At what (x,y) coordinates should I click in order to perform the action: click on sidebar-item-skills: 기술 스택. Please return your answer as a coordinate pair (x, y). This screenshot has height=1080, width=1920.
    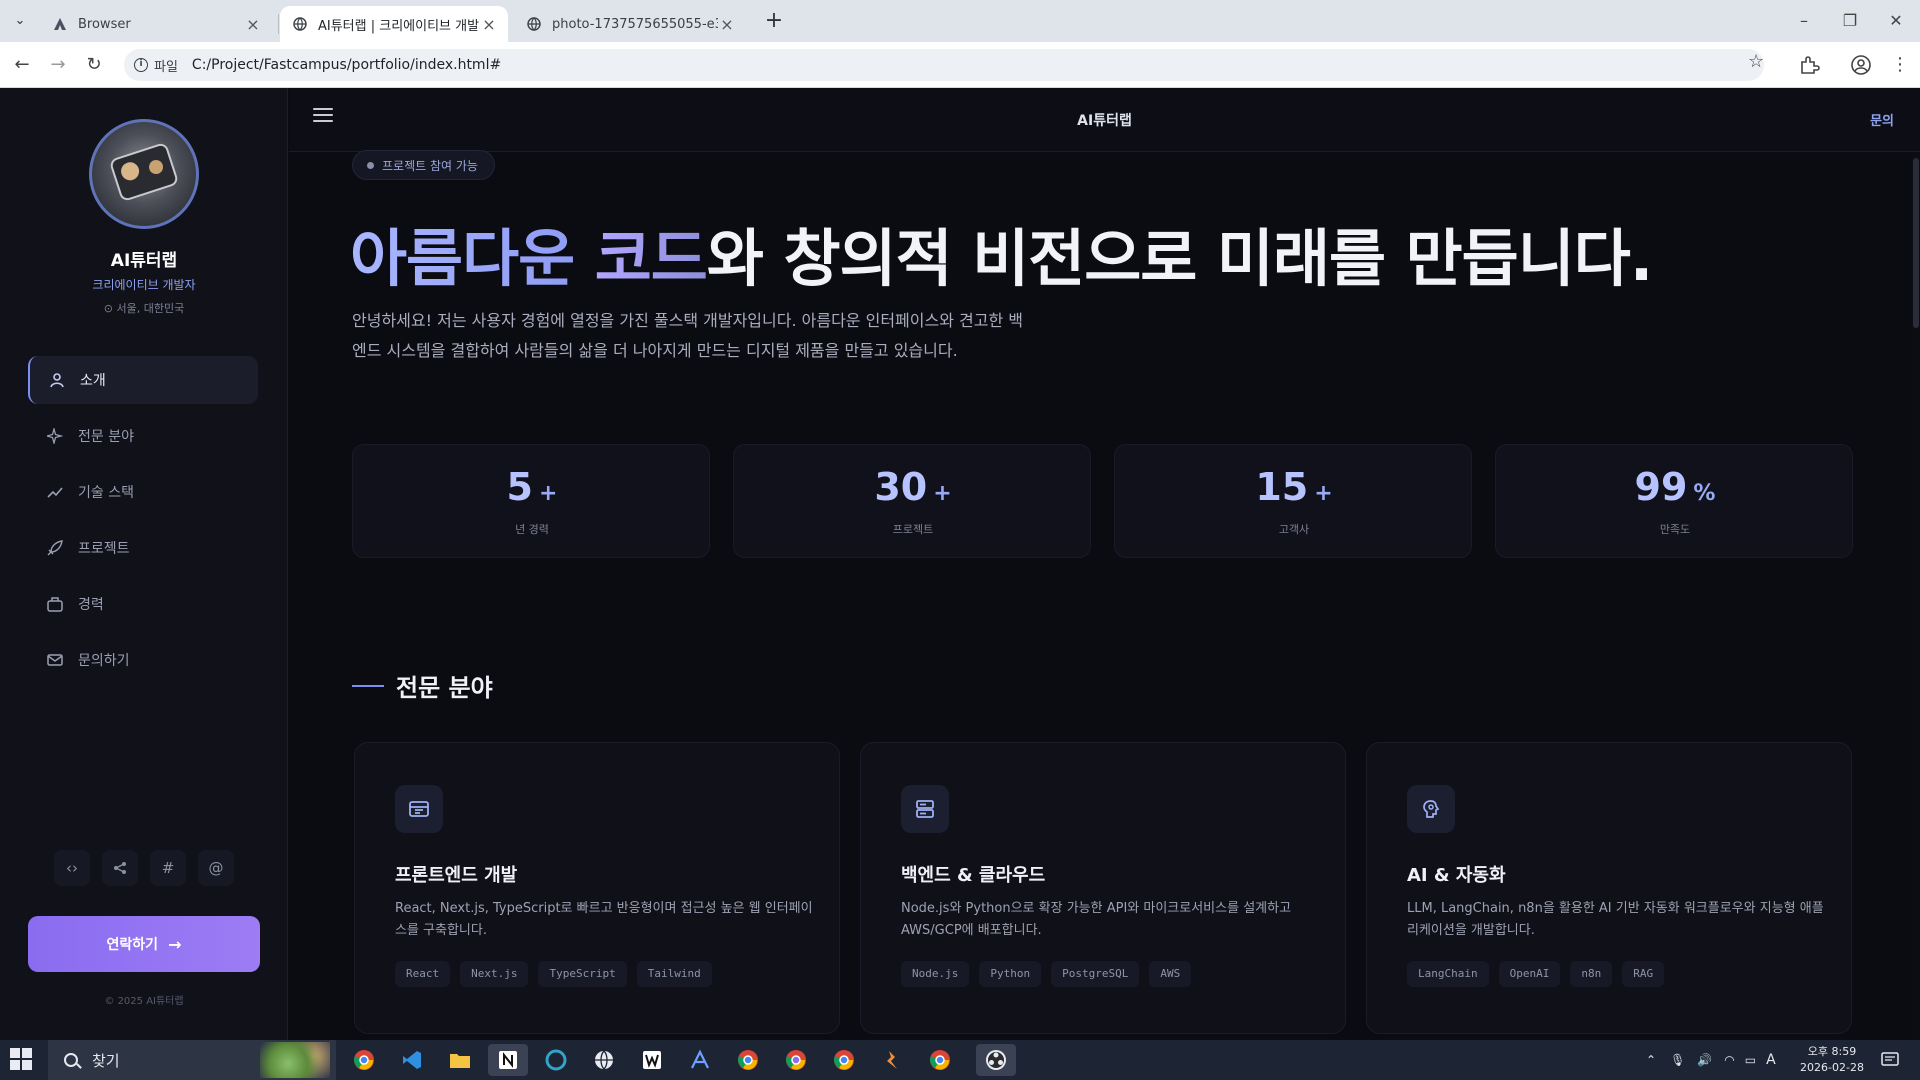
    Looking at the image, I should click on (143, 492).